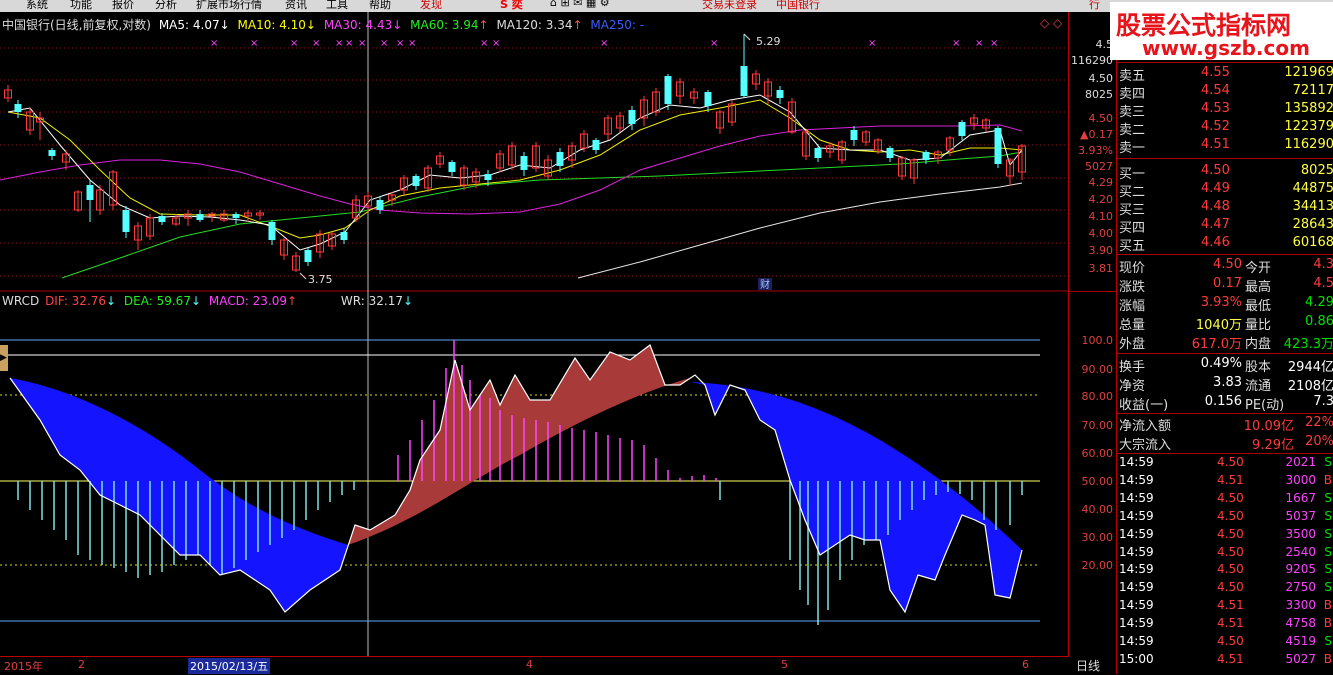 The height and width of the screenshot is (675, 1333). Describe the element at coordinates (1225, 588) in the screenshot. I see `tick-row: 14:59 4.50 2750 S` at that location.